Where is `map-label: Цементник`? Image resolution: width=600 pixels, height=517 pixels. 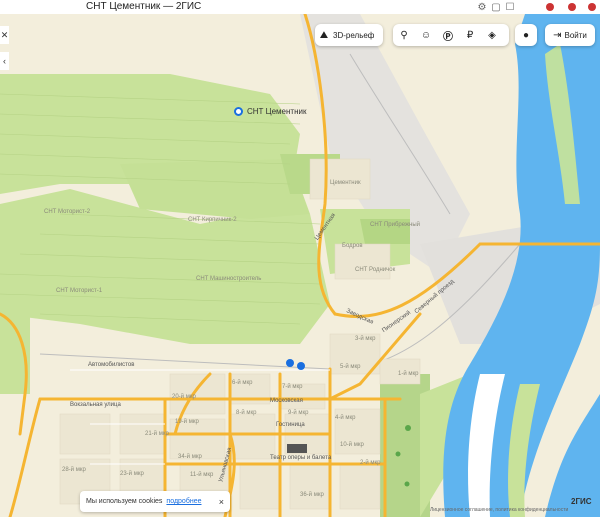
map-label: Цементник is located at coordinates (345, 183).